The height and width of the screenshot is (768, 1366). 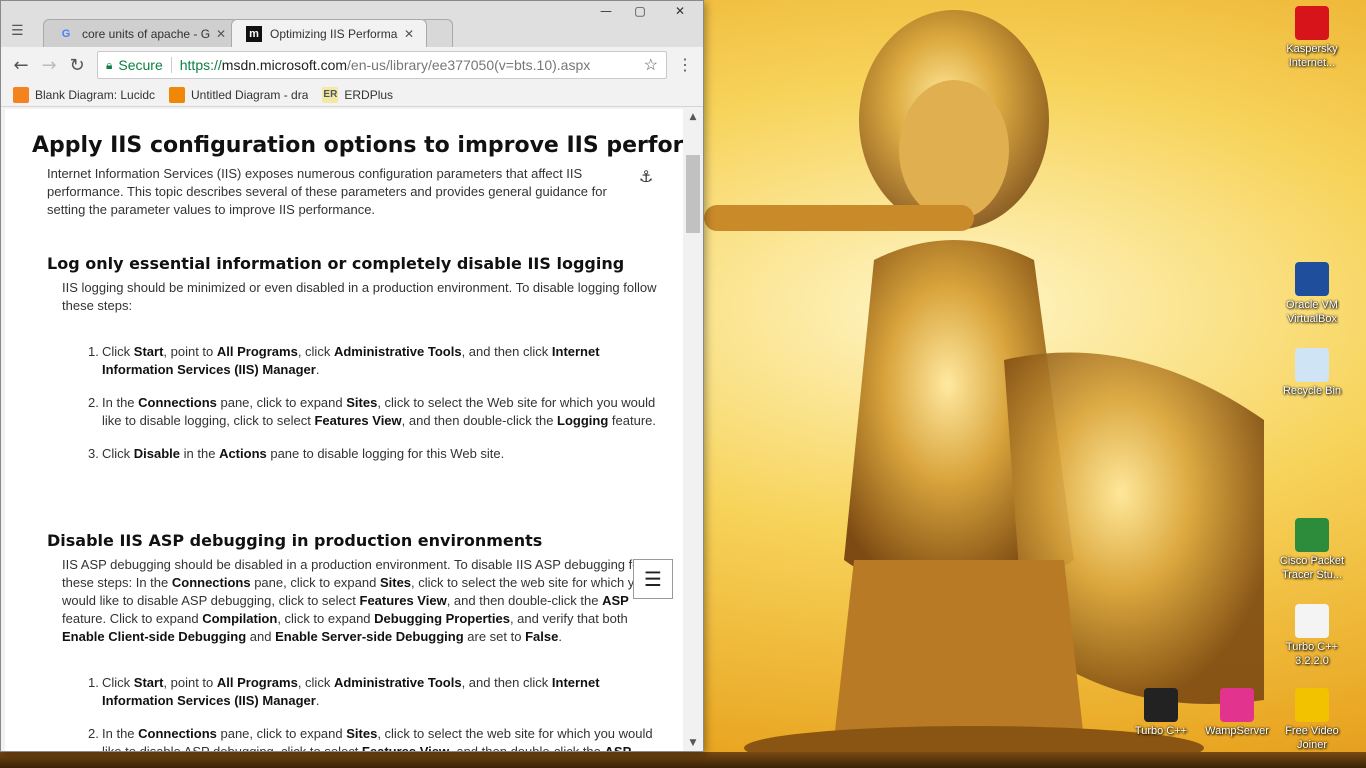 What do you see at coordinates (1161, 705) in the screenshot?
I see `turbo-cpp-icon` at bounding box center [1161, 705].